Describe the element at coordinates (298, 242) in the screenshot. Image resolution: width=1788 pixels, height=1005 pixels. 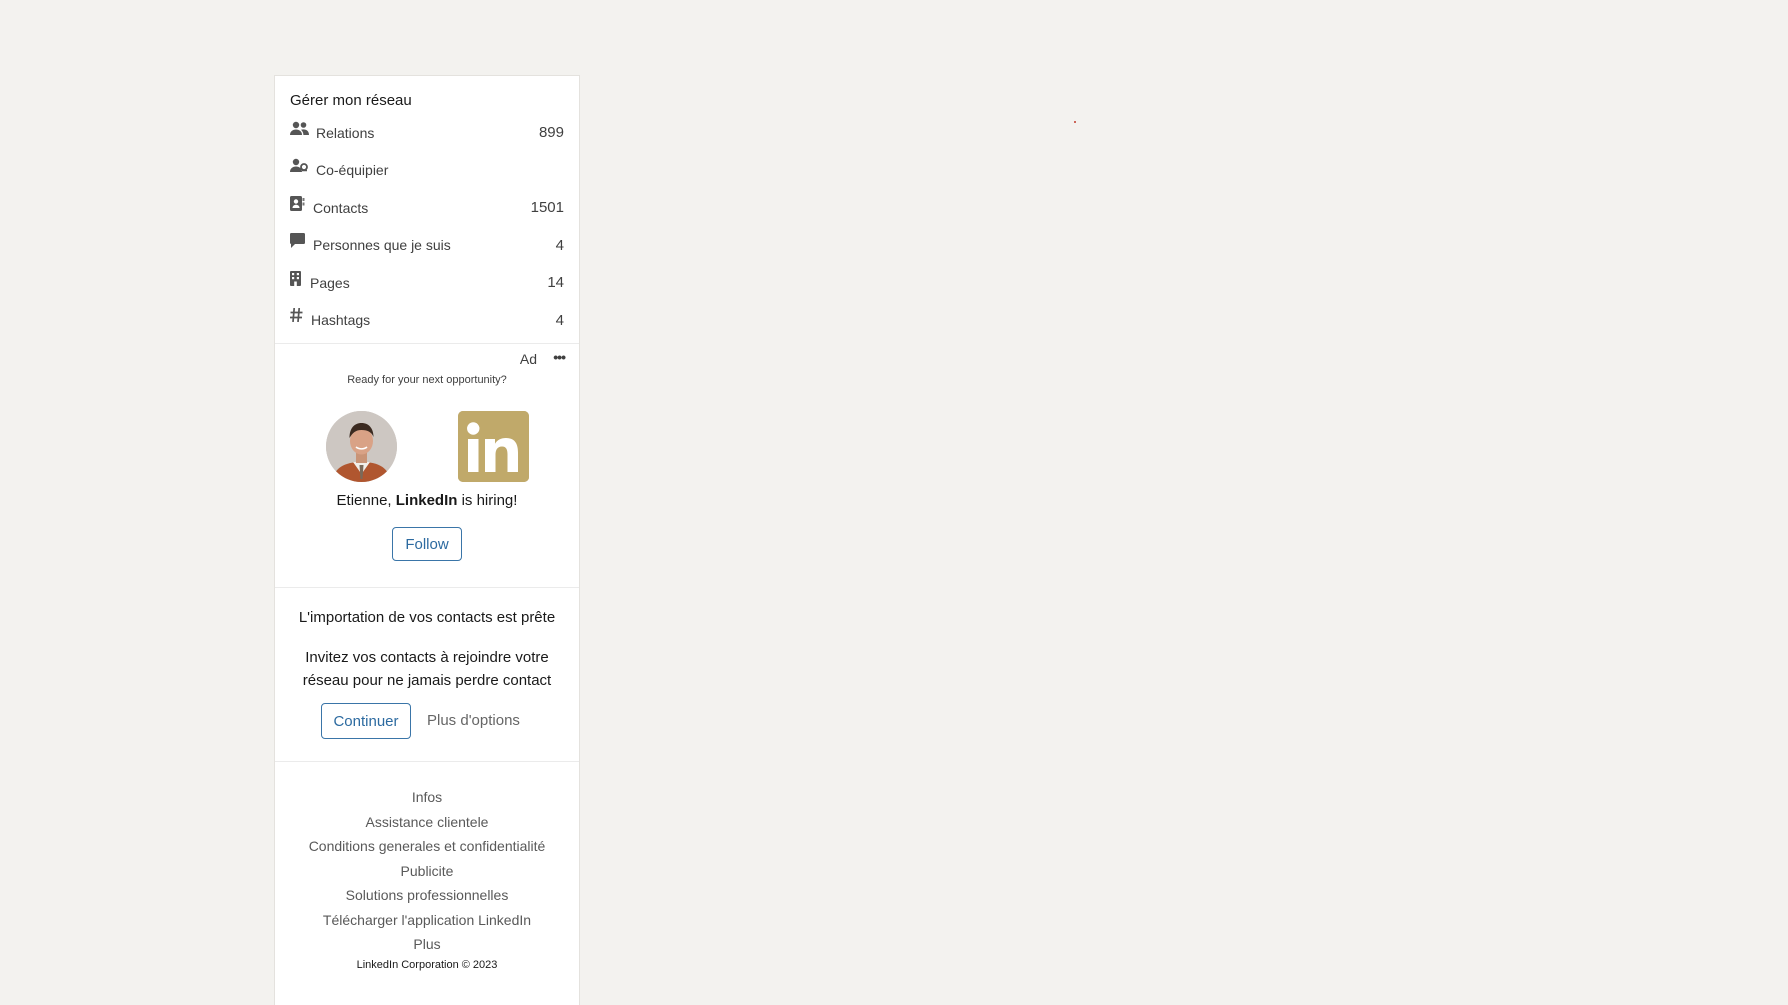
I see `speech-bubble-icon` at that location.